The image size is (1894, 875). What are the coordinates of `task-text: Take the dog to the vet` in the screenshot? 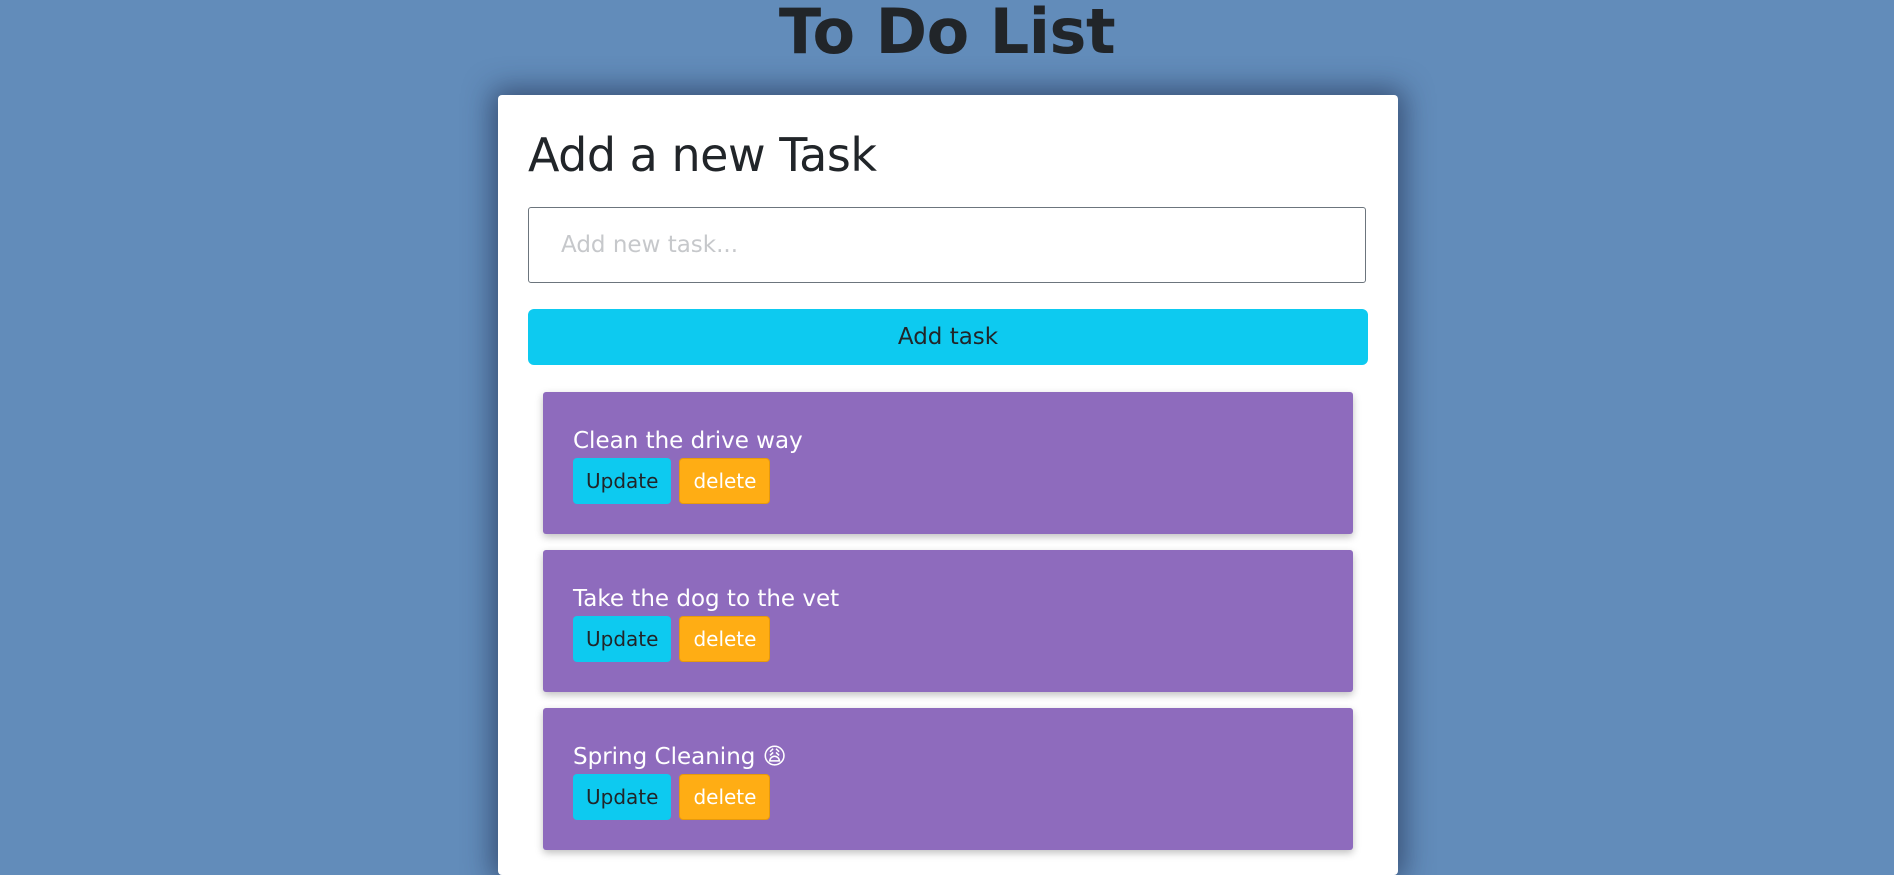 It's located at (706, 599).